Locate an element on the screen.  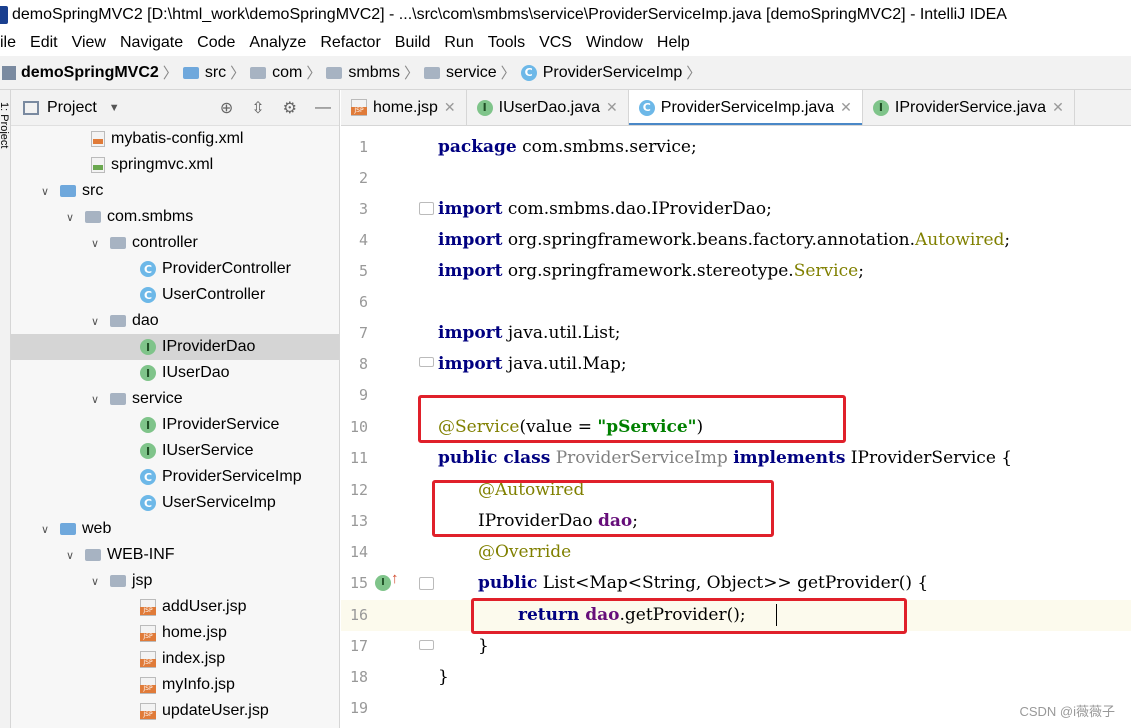
menu-build: Build is located at coordinates (413, 43).